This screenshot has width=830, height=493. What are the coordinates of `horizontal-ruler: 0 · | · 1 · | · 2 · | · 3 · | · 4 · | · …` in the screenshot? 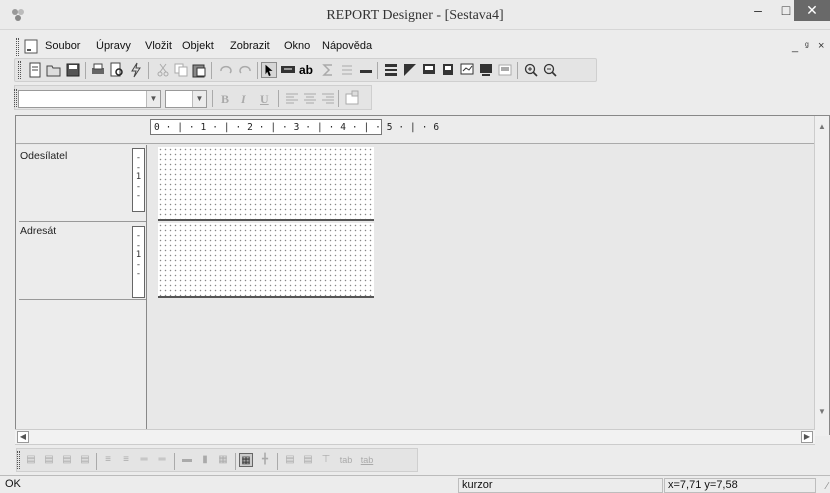 It's located at (294, 127).